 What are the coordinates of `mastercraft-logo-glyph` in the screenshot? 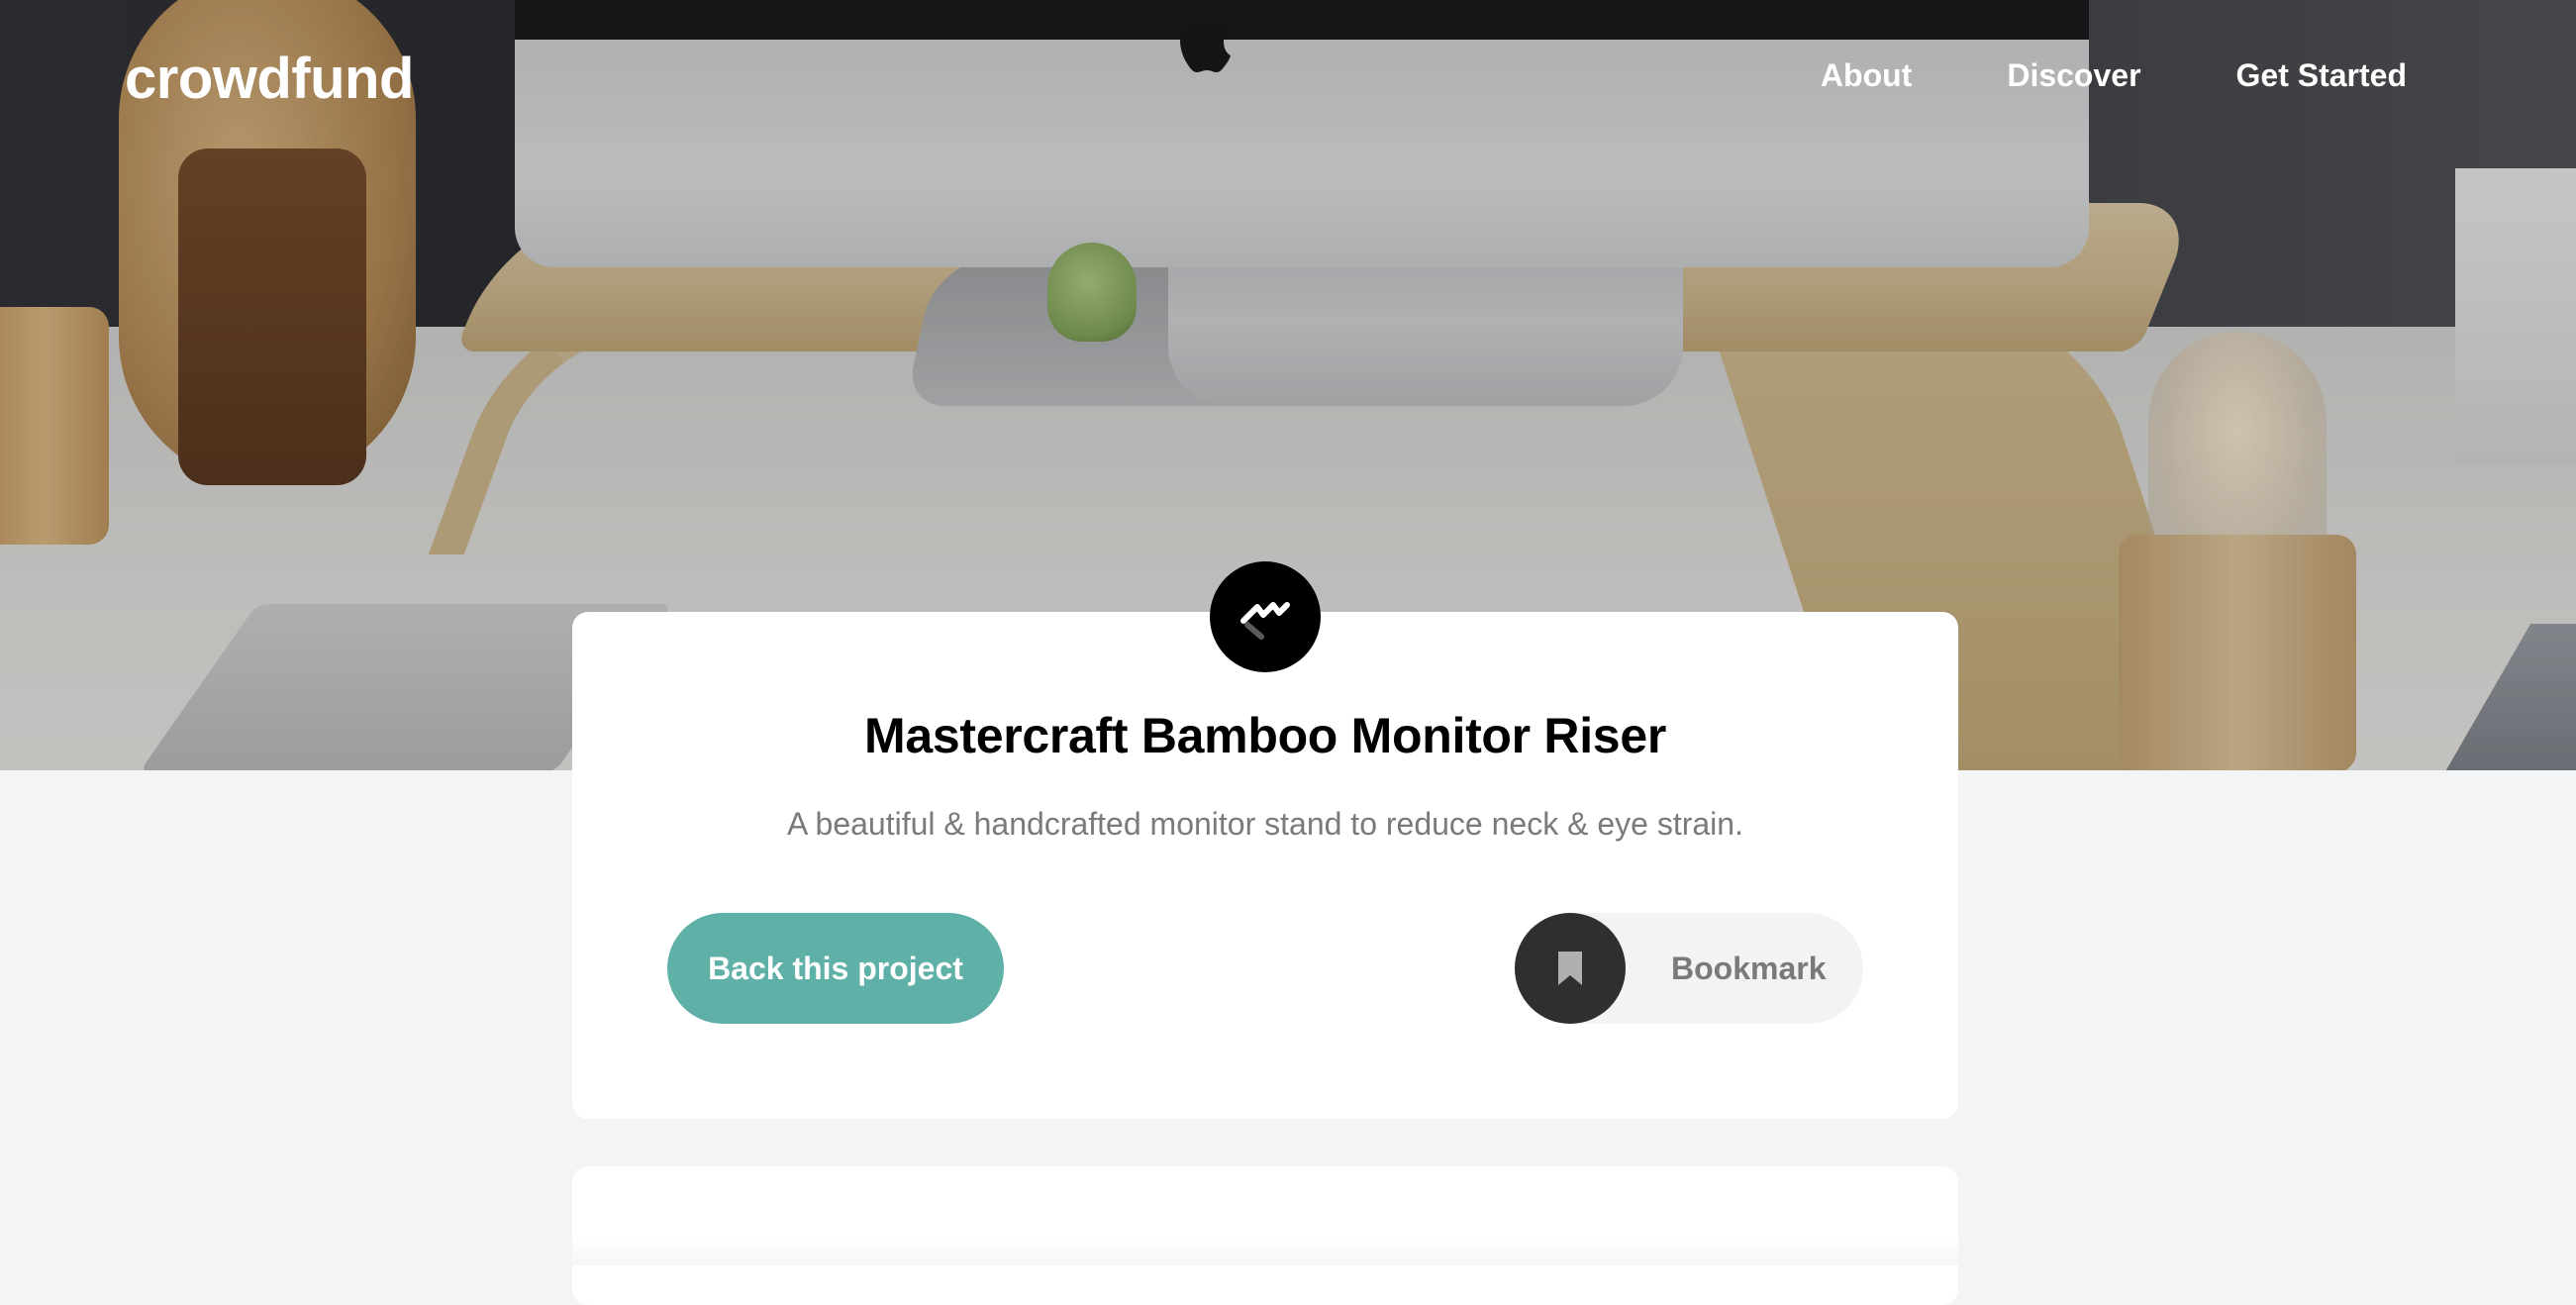 It's located at (1265, 621).